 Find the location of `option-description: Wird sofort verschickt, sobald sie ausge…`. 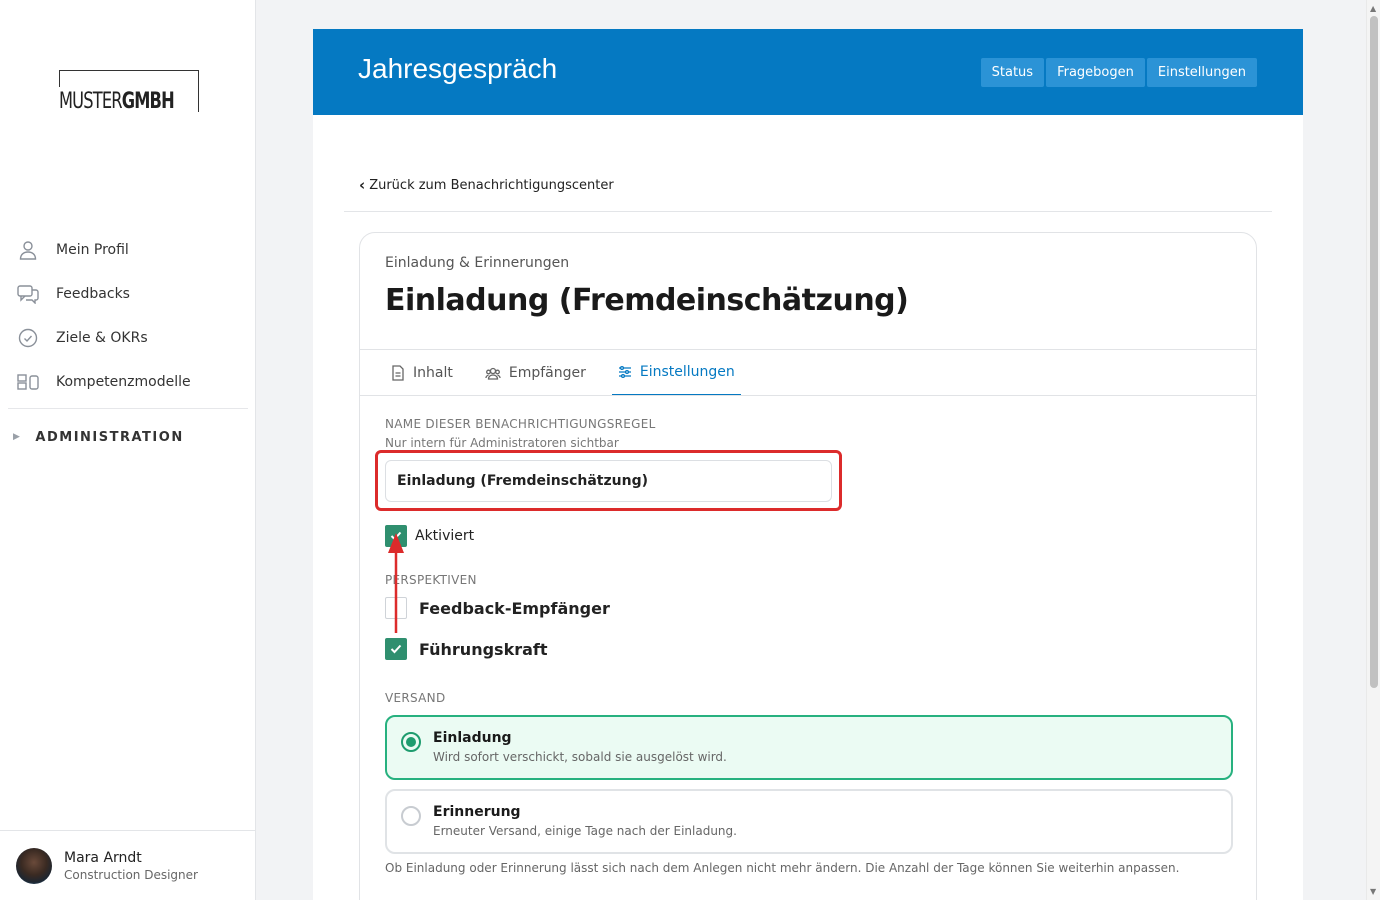

option-description: Wird sofort verschickt, sobald sie ausge… is located at coordinates (580, 757).